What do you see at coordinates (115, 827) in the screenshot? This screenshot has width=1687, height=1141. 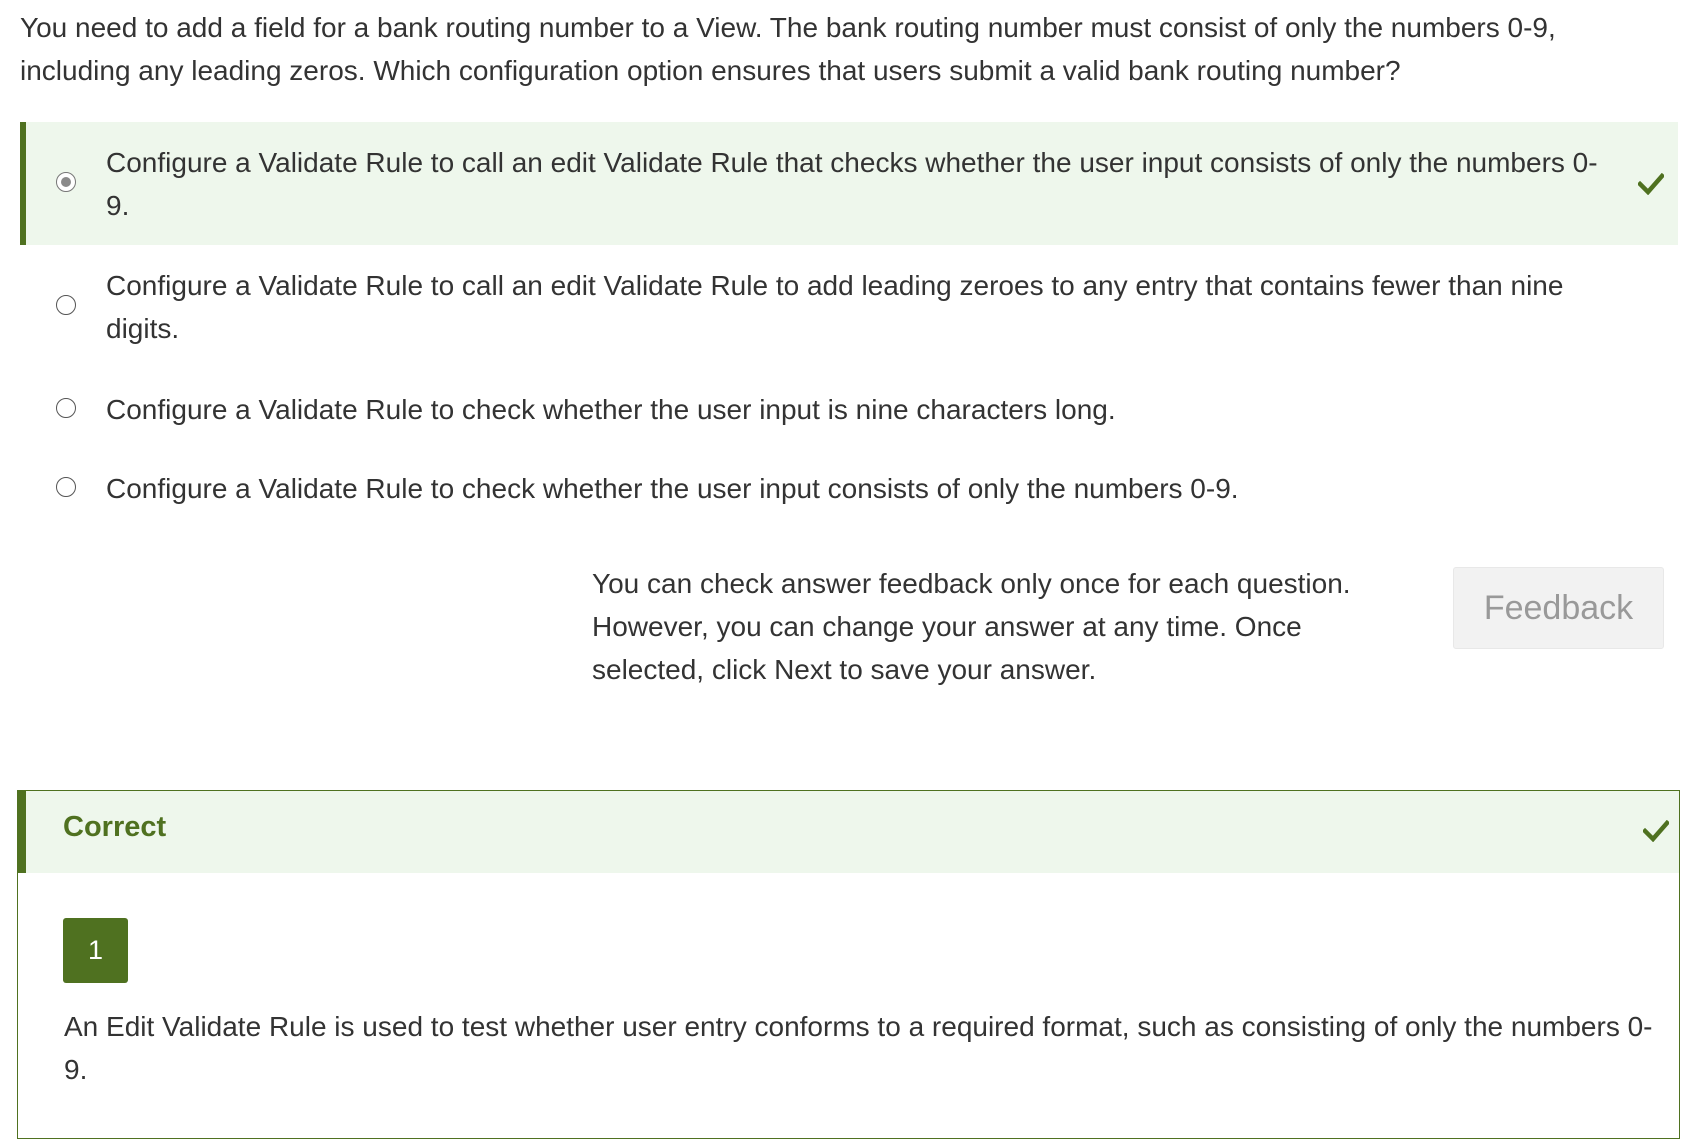 I see `result-title: Correct` at bounding box center [115, 827].